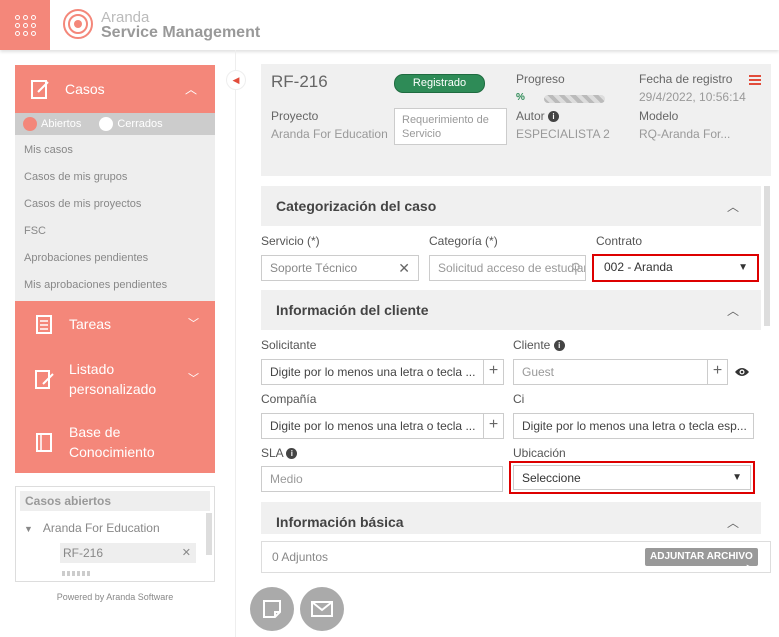  Describe the element at coordinates (404, 268) in the screenshot. I see `clear-icon: ✕` at that location.